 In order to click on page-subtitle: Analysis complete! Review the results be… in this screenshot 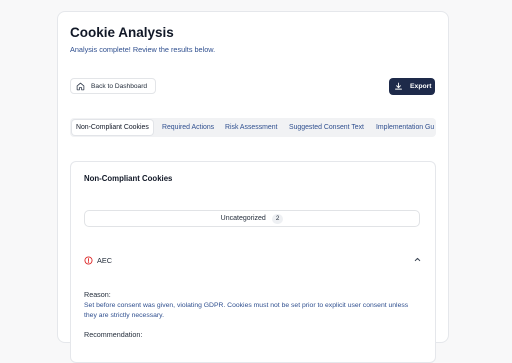, I will do `click(142, 49)`.